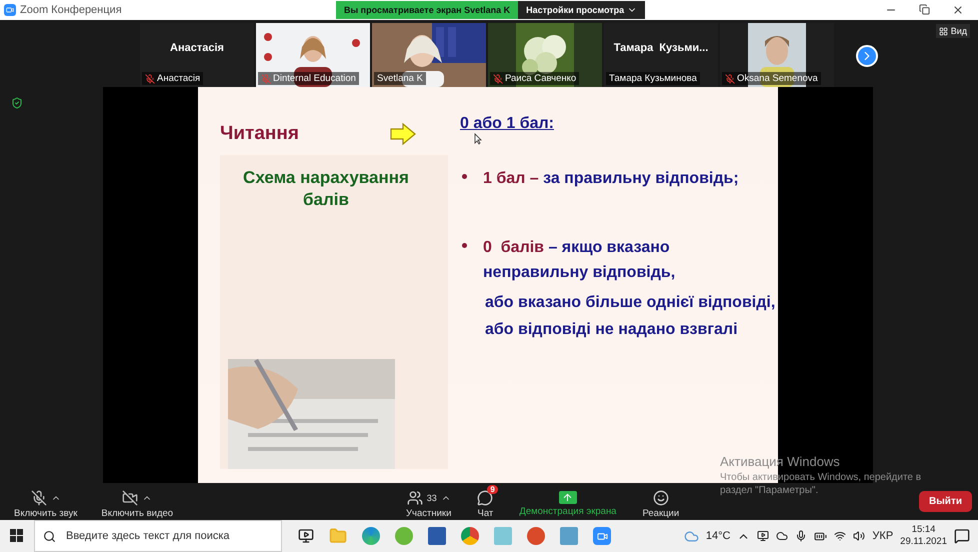 This screenshot has height=552, width=978. Describe the element at coordinates (259, 134) in the screenshot. I see `slide-title: Читання` at that location.